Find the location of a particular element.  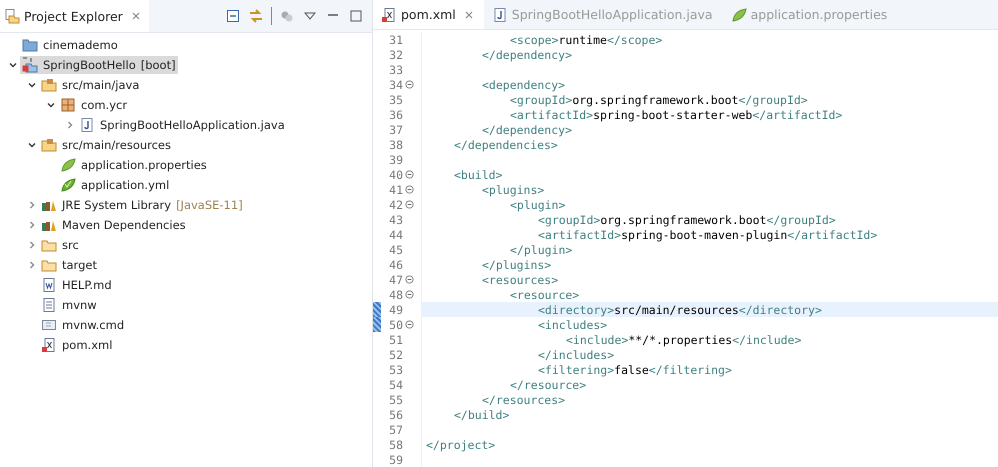

code-line: <resources> is located at coordinates (519, 279).